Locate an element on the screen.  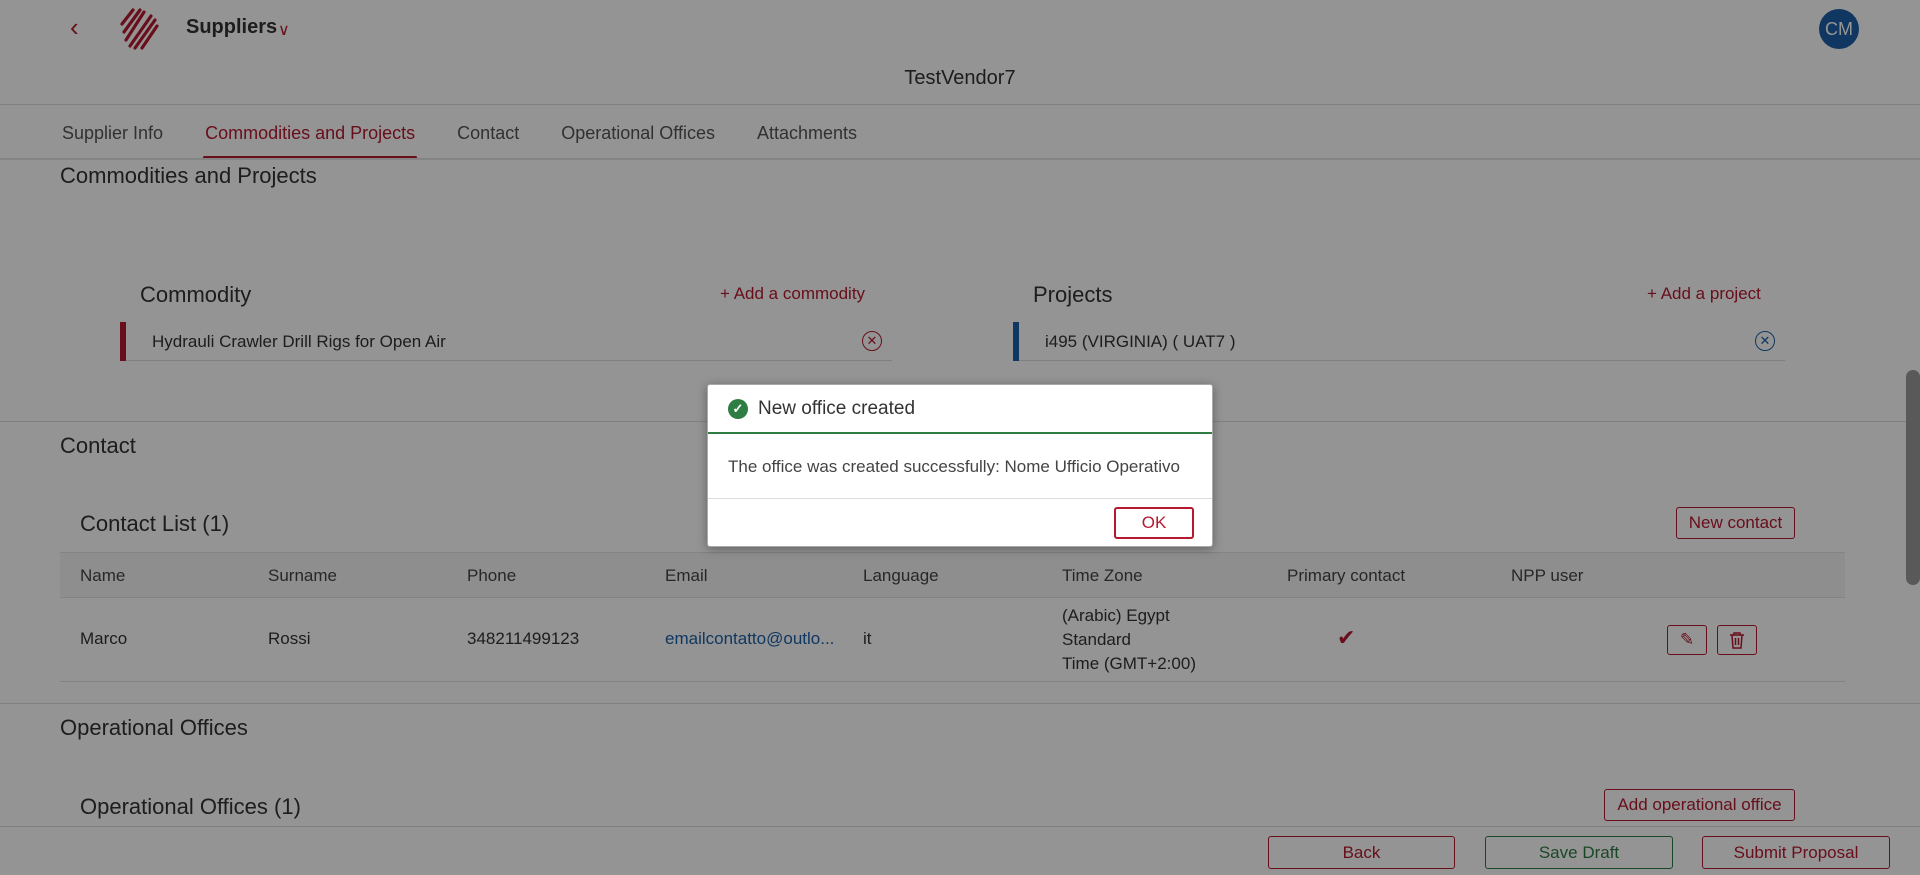
divider is located at coordinates (960, 498).